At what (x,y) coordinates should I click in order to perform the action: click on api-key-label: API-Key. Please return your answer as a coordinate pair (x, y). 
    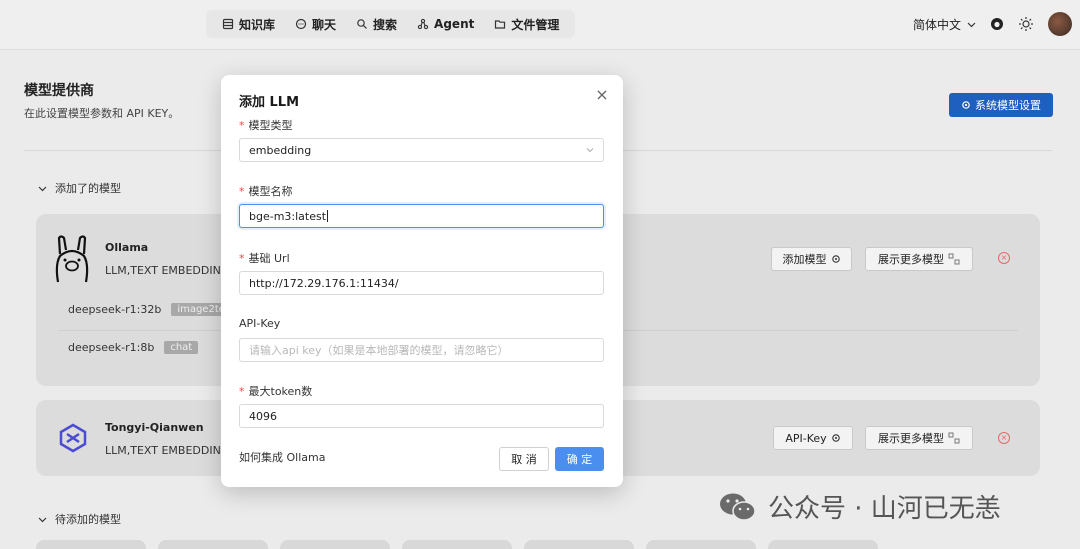
    Looking at the image, I should click on (259, 323).